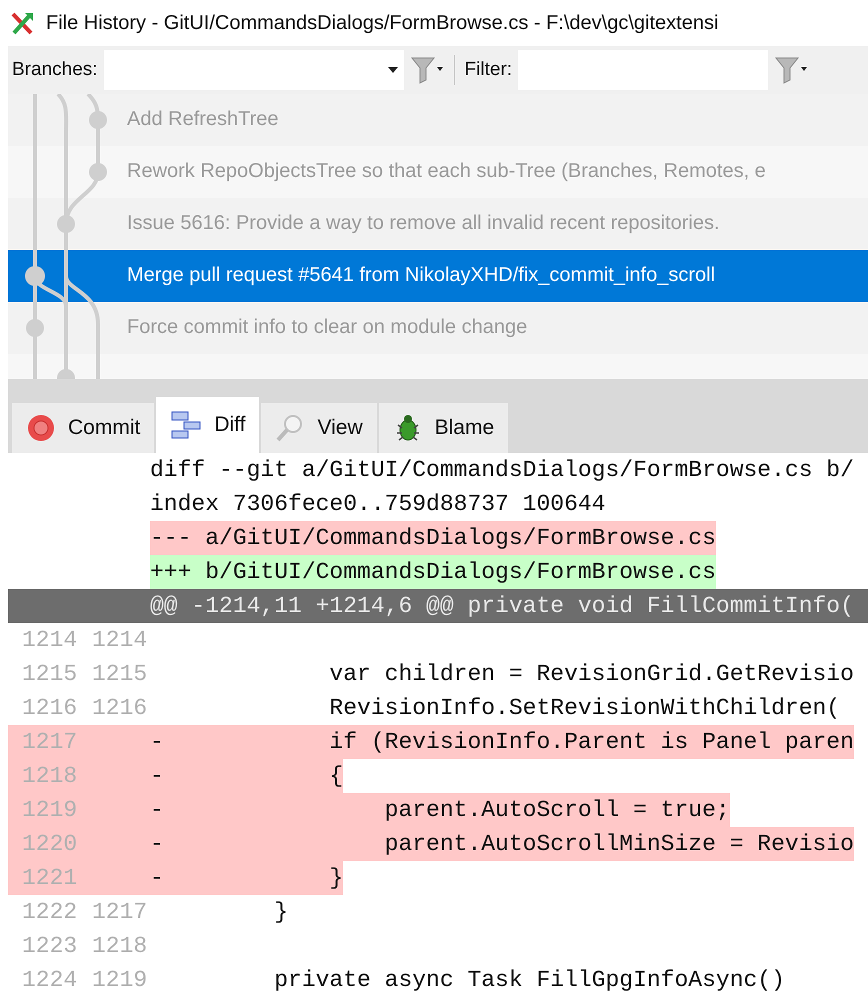  What do you see at coordinates (50, 911) in the screenshot?
I see `line-number: 1222` at bounding box center [50, 911].